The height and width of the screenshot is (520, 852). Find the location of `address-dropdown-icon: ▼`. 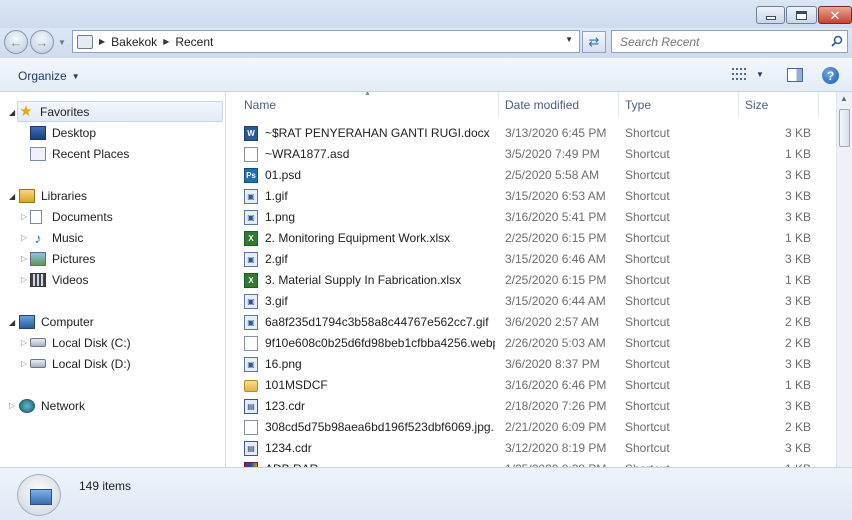

address-dropdown-icon: ▼ is located at coordinates (569, 39).